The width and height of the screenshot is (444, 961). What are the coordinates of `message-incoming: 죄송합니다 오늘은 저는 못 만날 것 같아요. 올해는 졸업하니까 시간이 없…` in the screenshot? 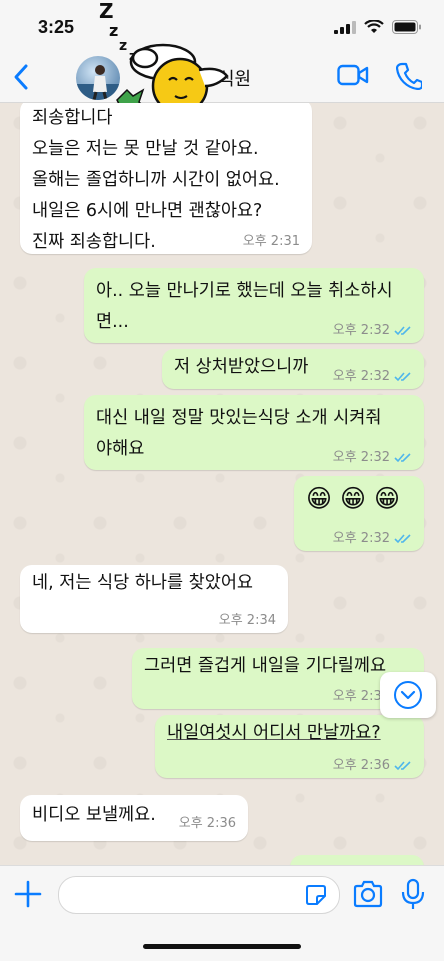 It's located at (166, 178).